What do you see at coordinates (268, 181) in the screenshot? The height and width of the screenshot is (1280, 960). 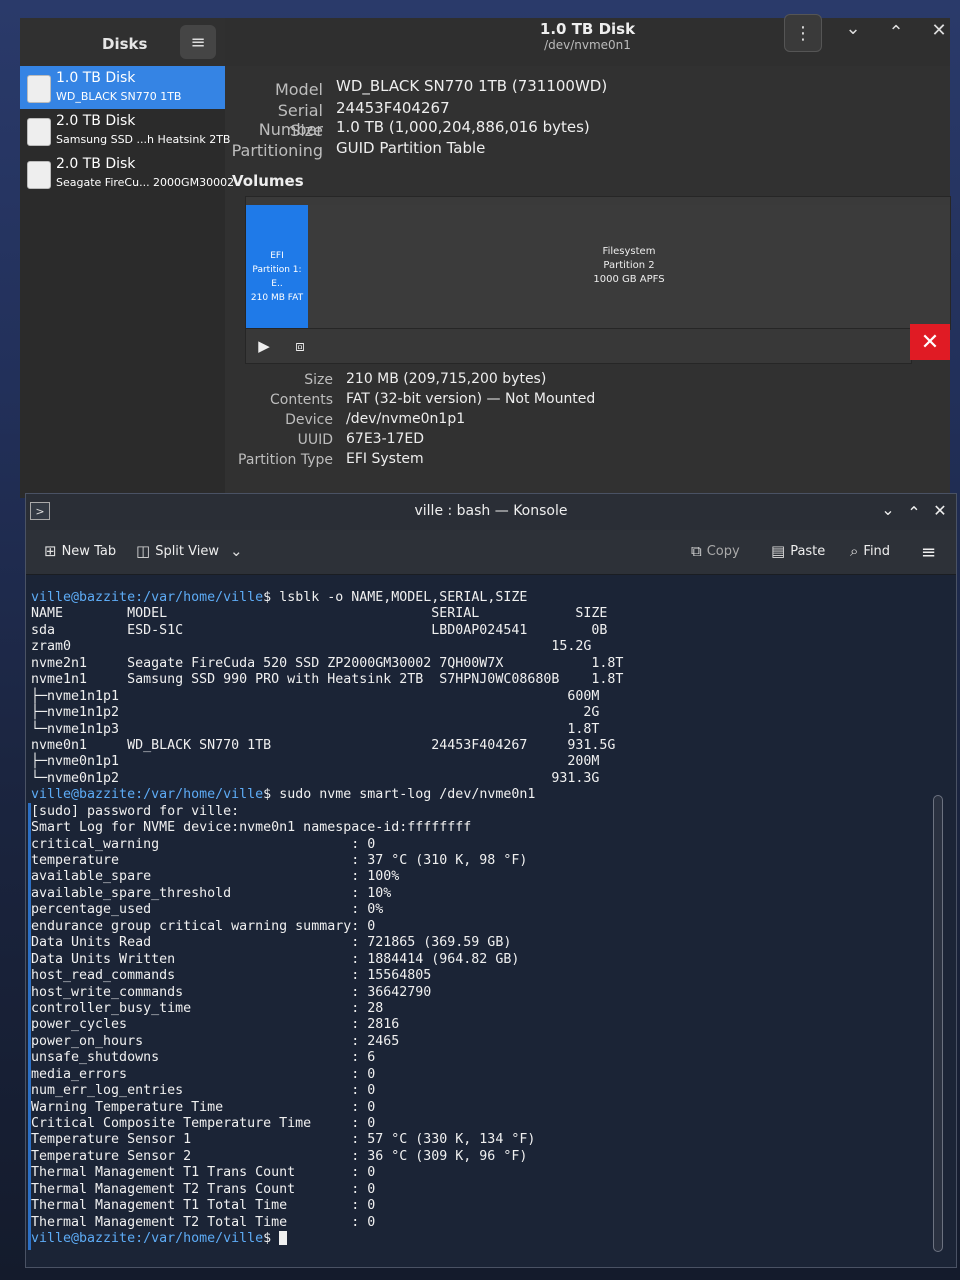 I see `volumes-heading: Volumes` at bounding box center [268, 181].